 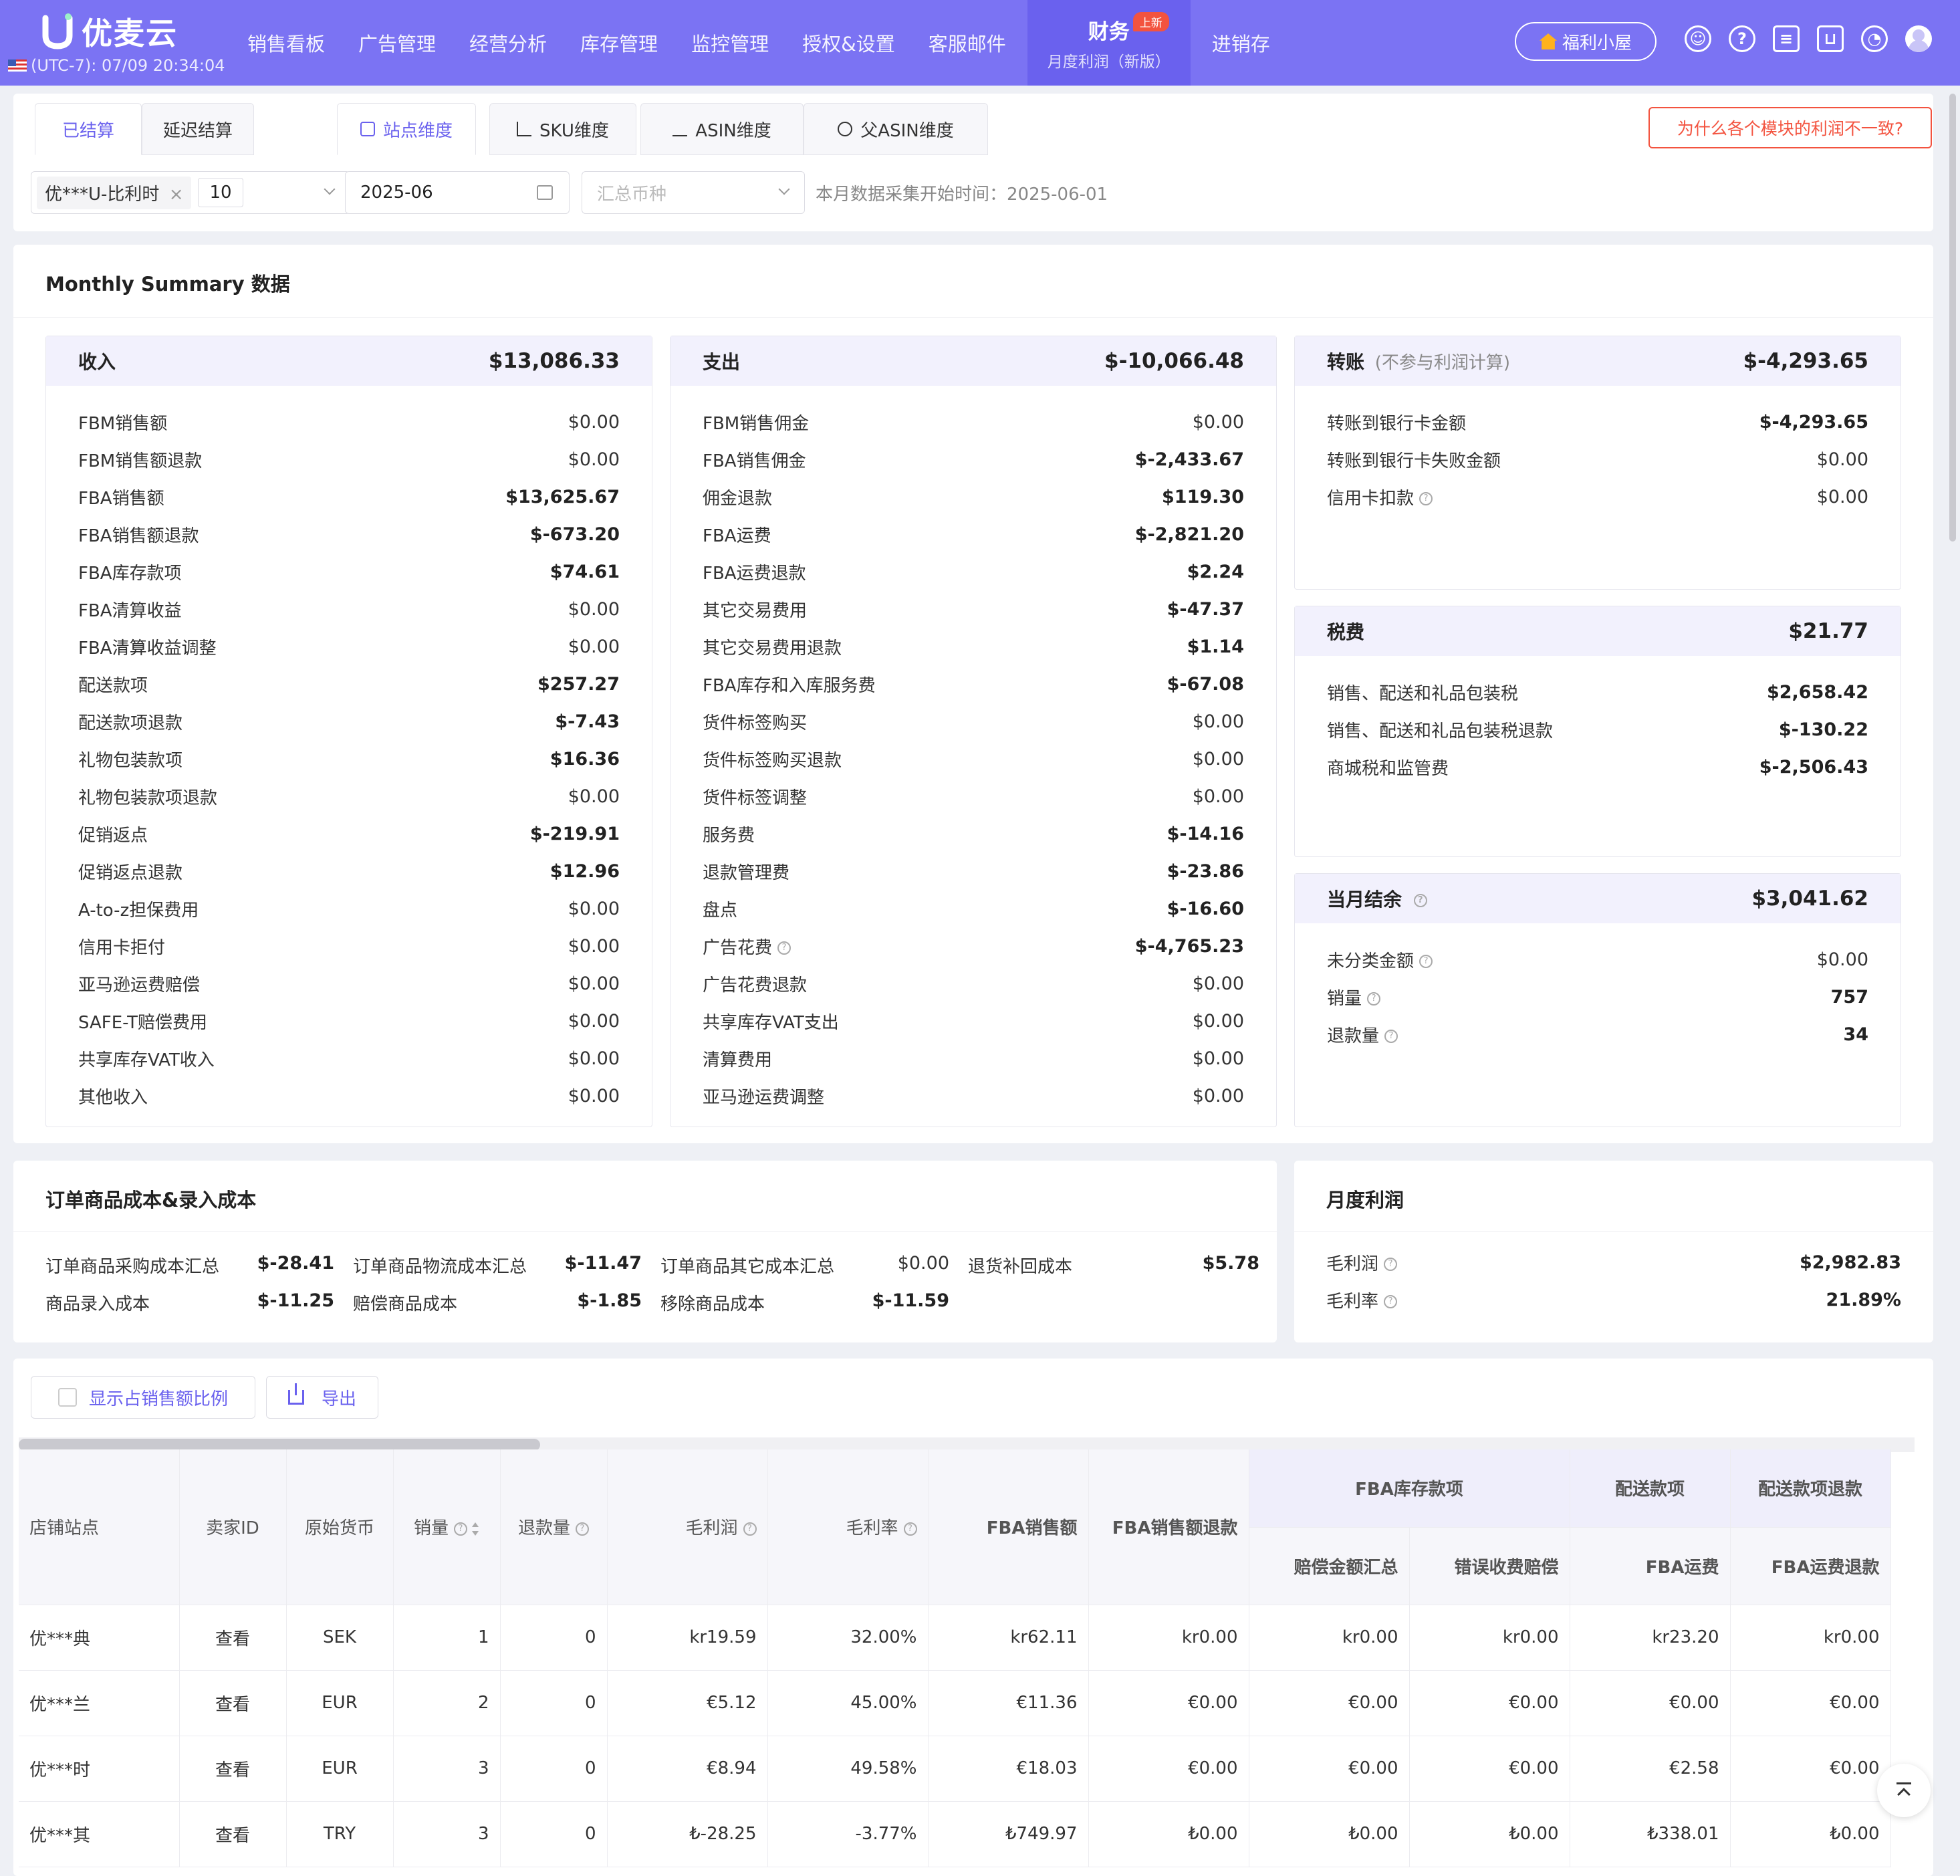 I want to click on summary-row: 清算费用 $0.00, so click(x=973, y=1058).